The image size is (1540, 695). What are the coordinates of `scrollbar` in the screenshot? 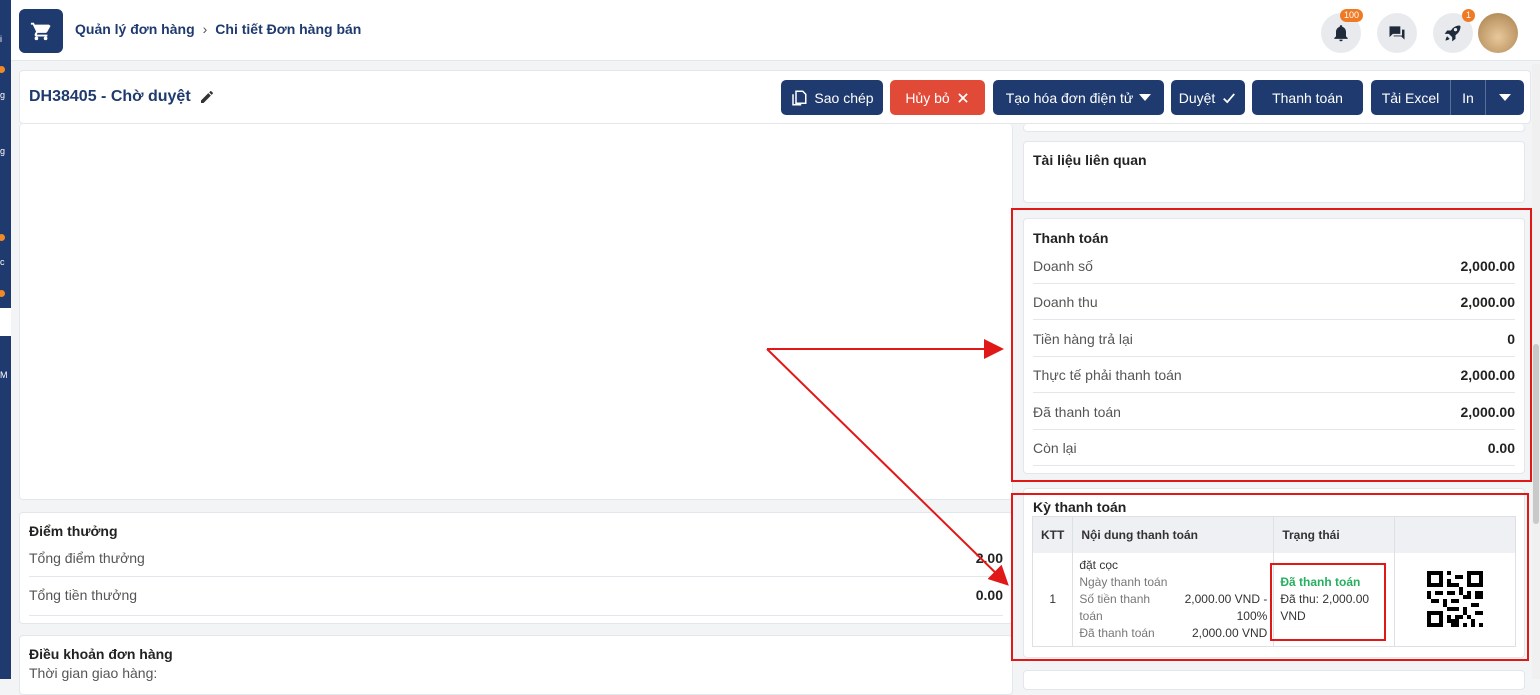 It's located at (1536, 371).